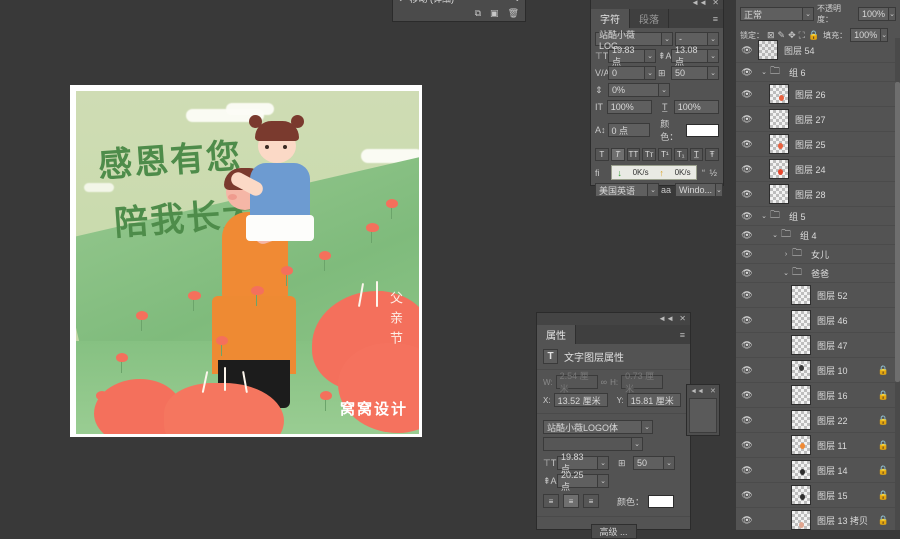 The height and width of the screenshot is (539, 900). I want to click on delete-icon: 🗑, so click(513, 13).